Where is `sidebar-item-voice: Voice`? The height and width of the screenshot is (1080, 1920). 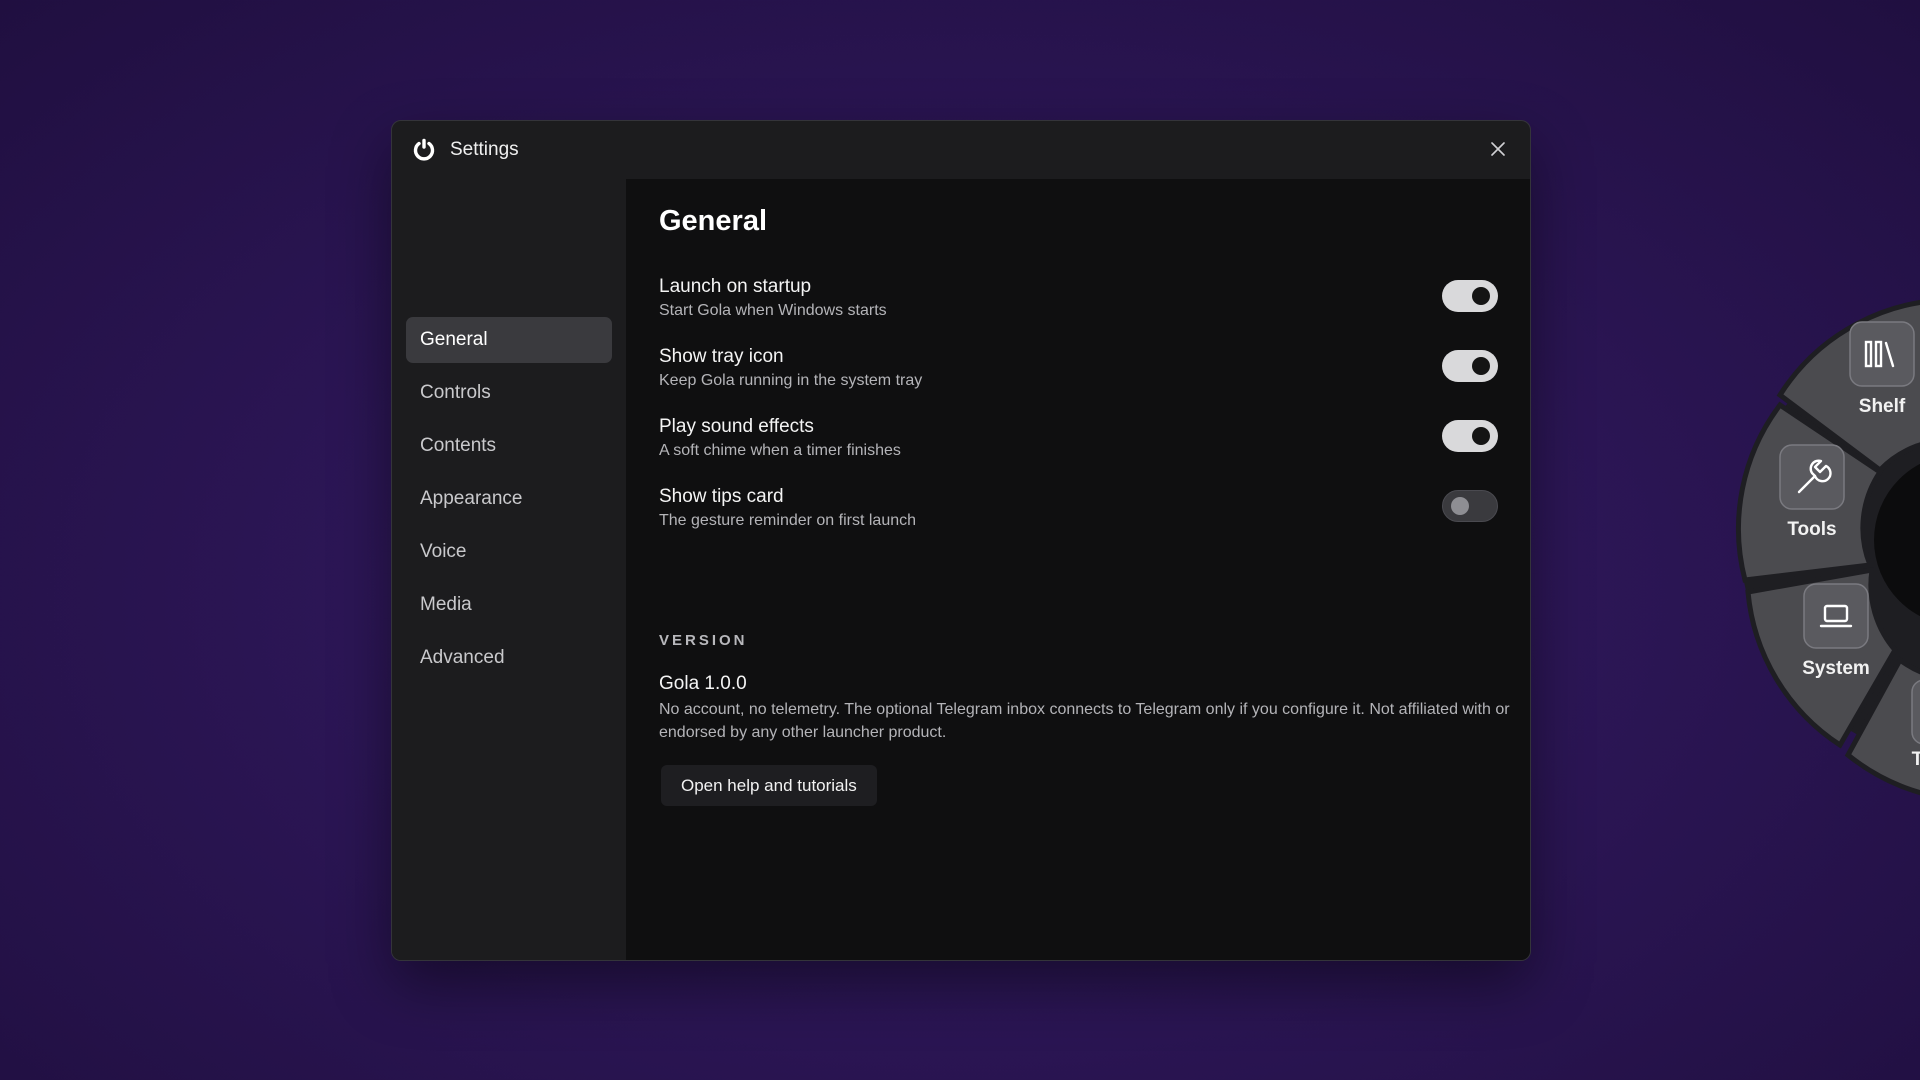
sidebar-item-voice: Voice is located at coordinates (509, 552).